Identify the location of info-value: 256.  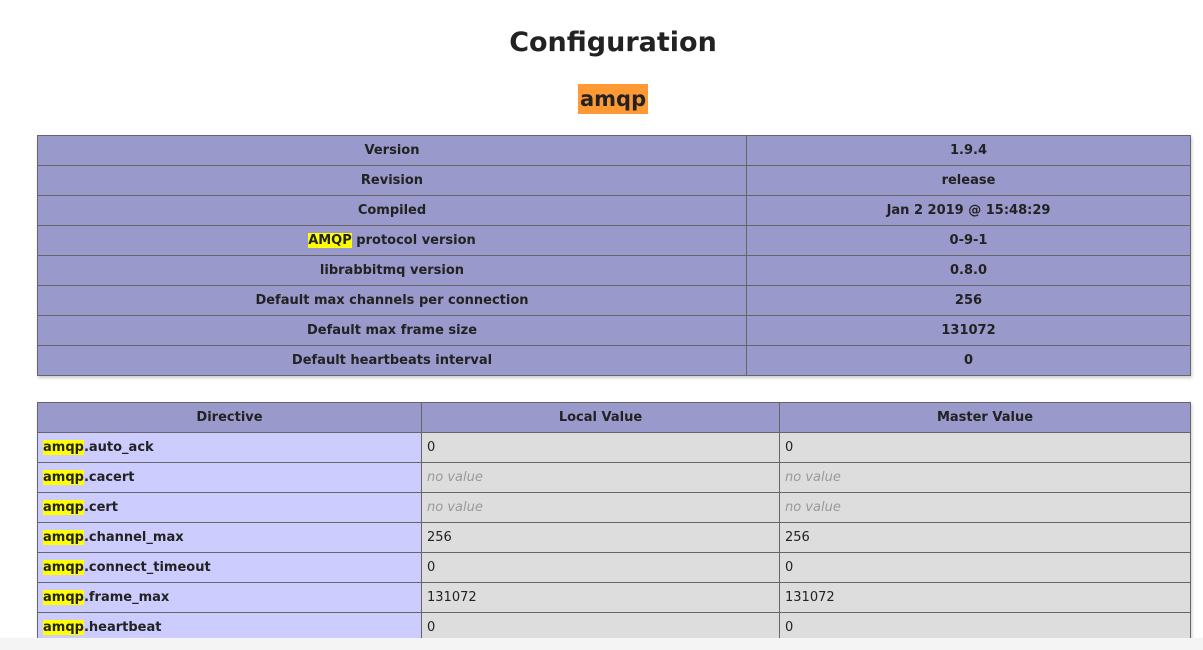
(968, 300).